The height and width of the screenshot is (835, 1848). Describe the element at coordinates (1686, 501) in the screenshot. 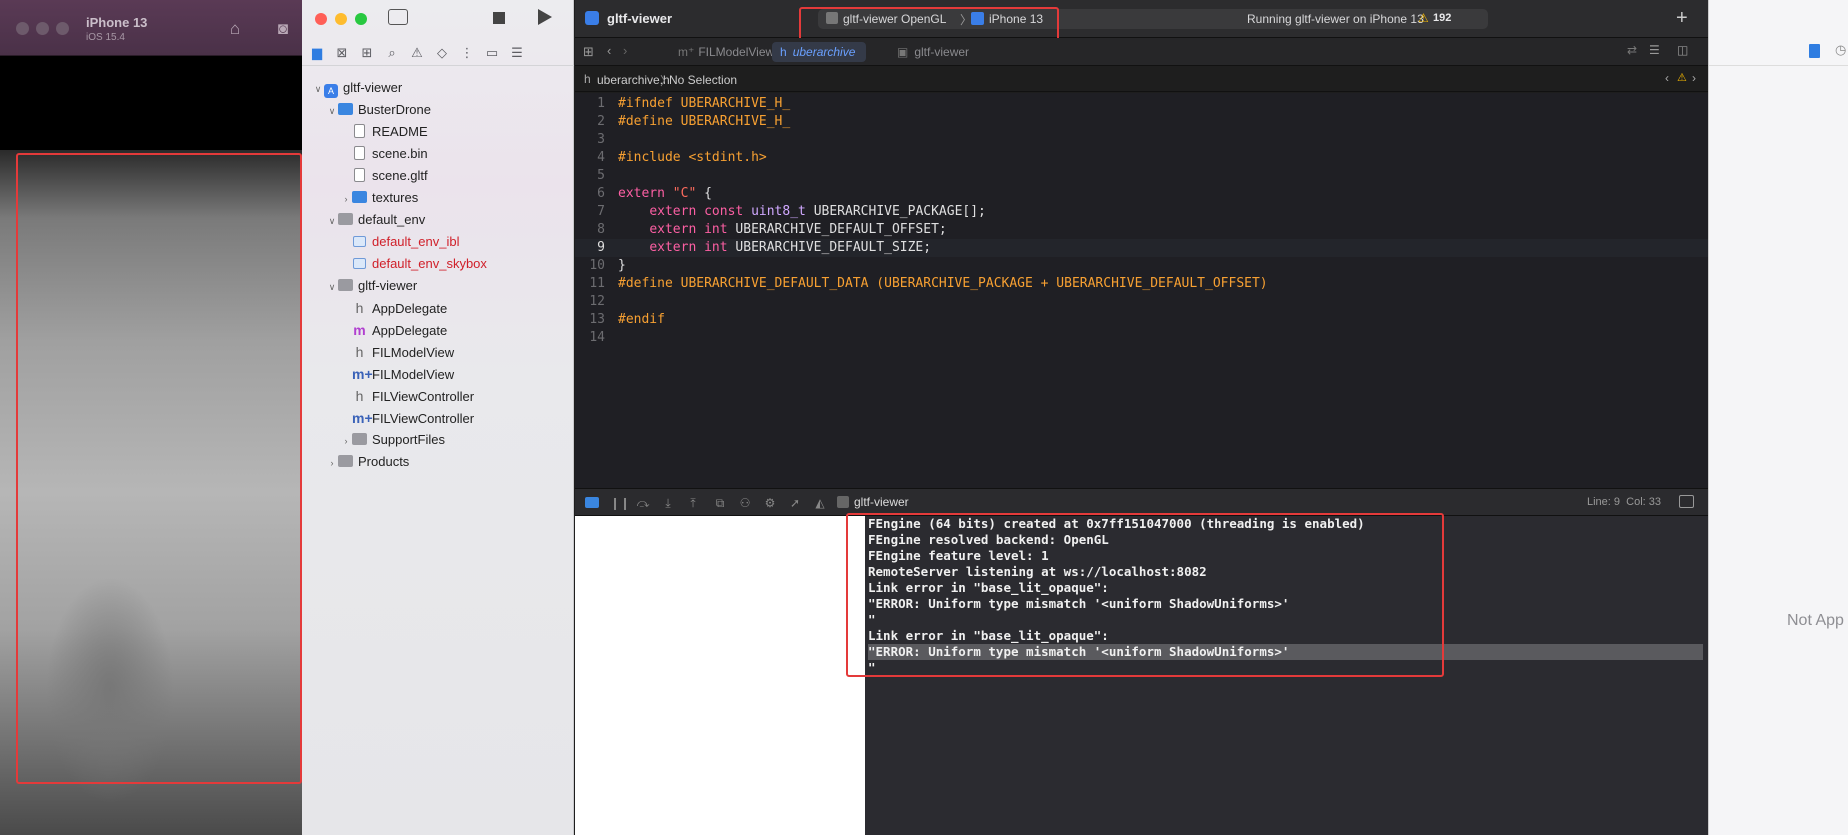

I see `hide-debug-area-icon` at that location.